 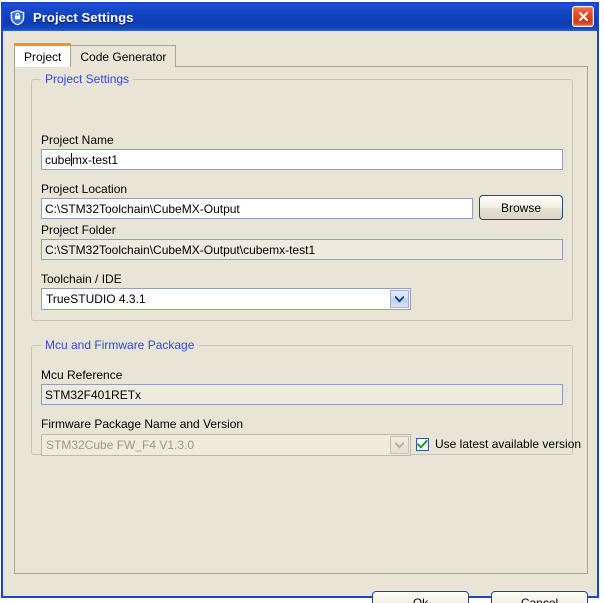 What do you see at coordinates (120, 445) in the screenshot?
I see `firmware-package-value: STM32Cube FW_F4 V1.3.0` at bounding box center [120, 445].